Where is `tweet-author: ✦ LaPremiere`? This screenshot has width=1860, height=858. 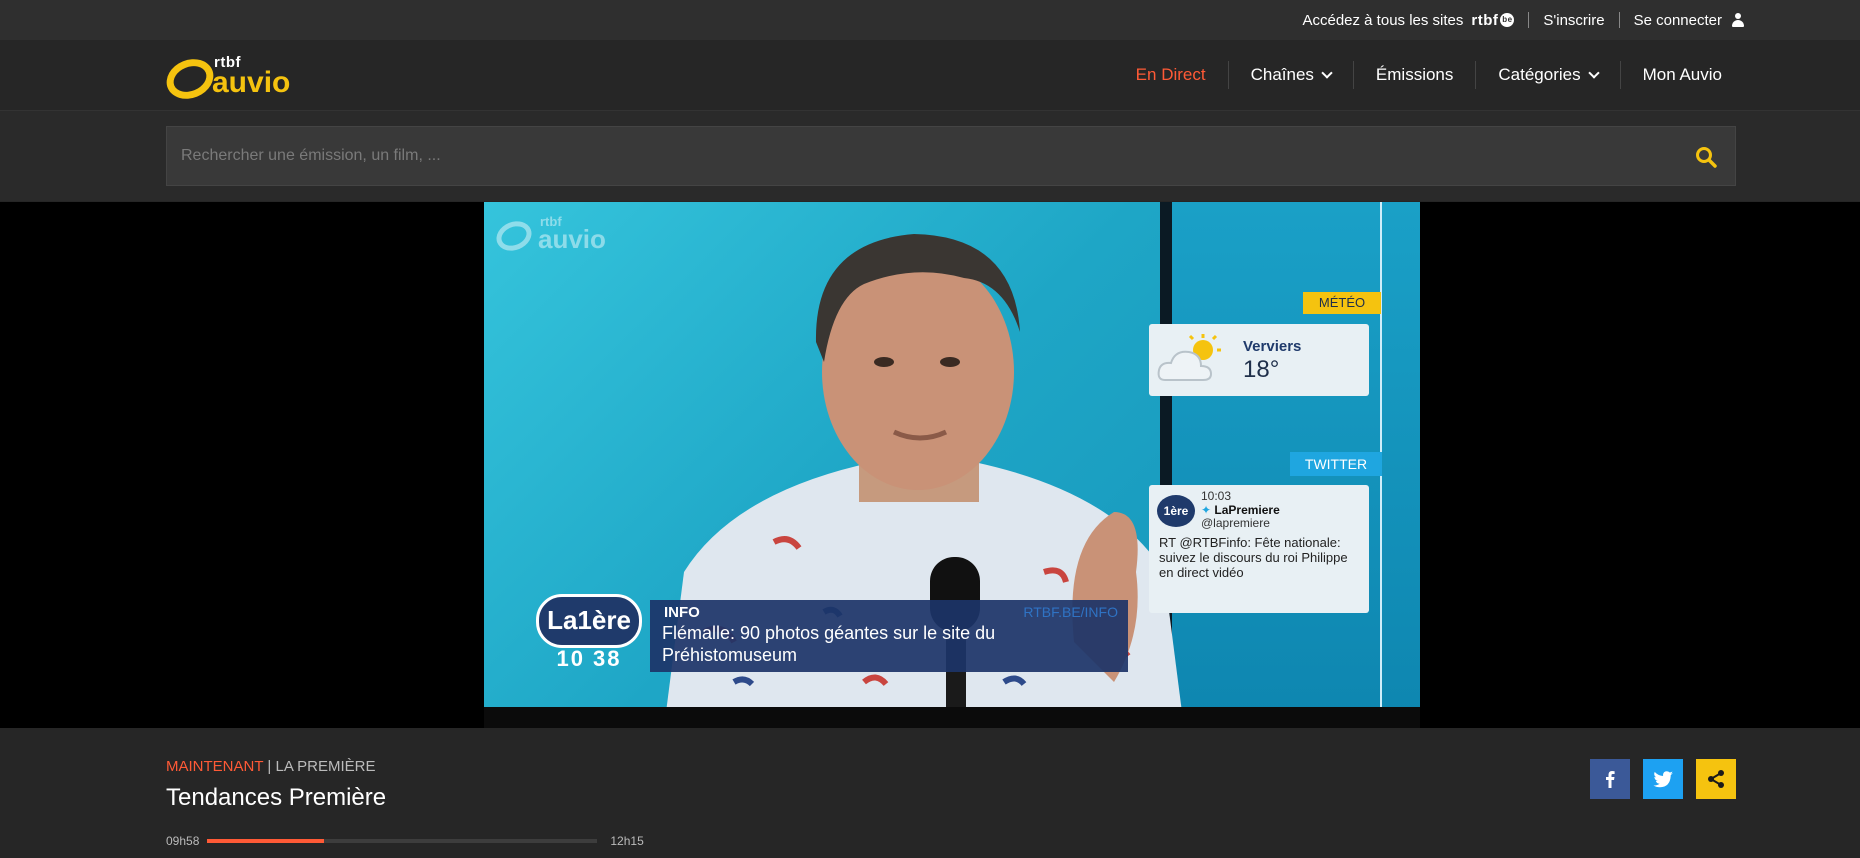 tweet-author: ✦ LaPremiere is located at coordinates (1240, 510).